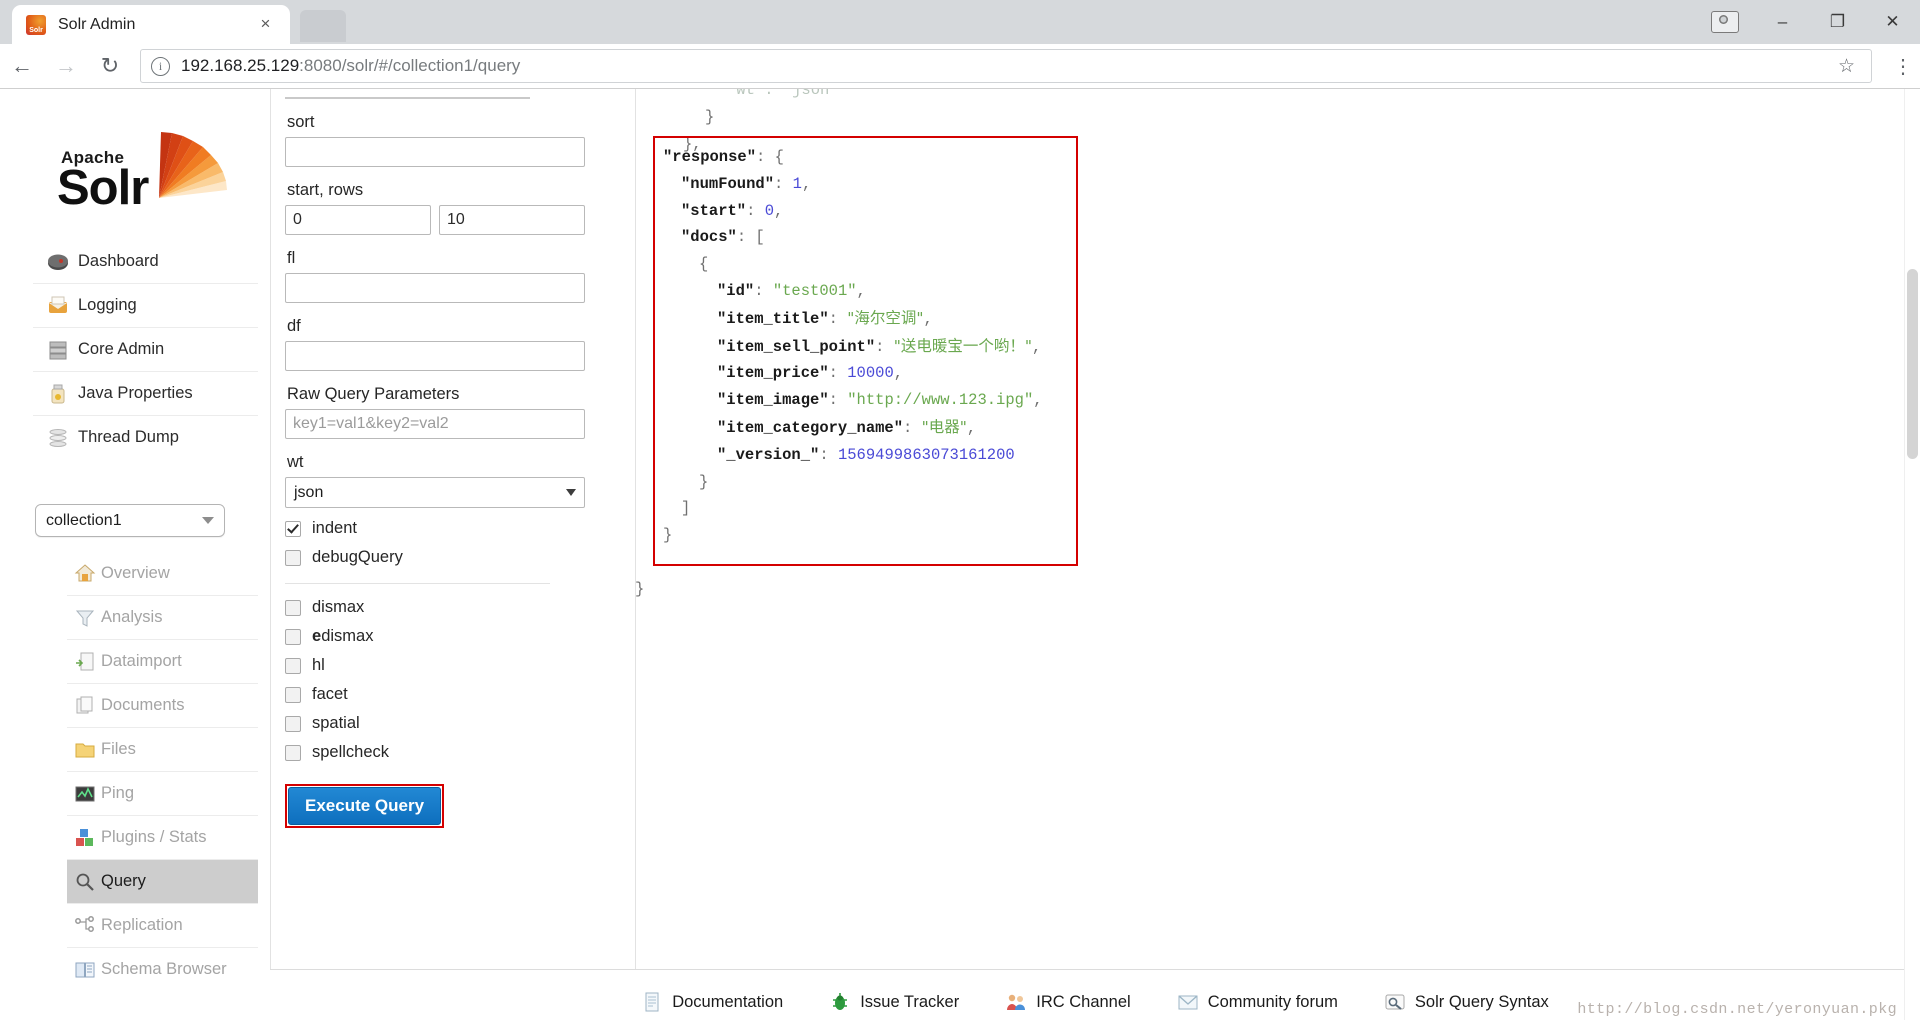  I want to click on footer-link-solr-query-syntax: Solr Query Syntax, so click(1466, 1002).